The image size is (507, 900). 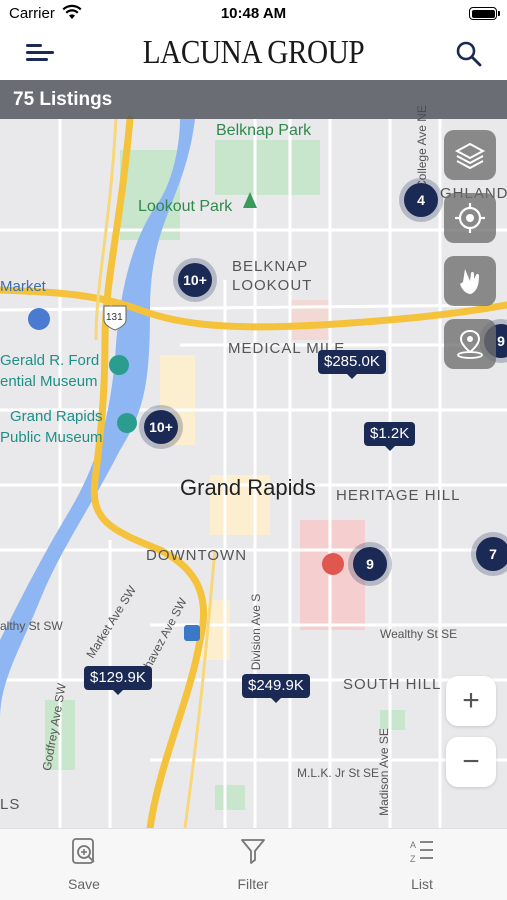 I want to click on nearby-button, so click(x=470, y=344).